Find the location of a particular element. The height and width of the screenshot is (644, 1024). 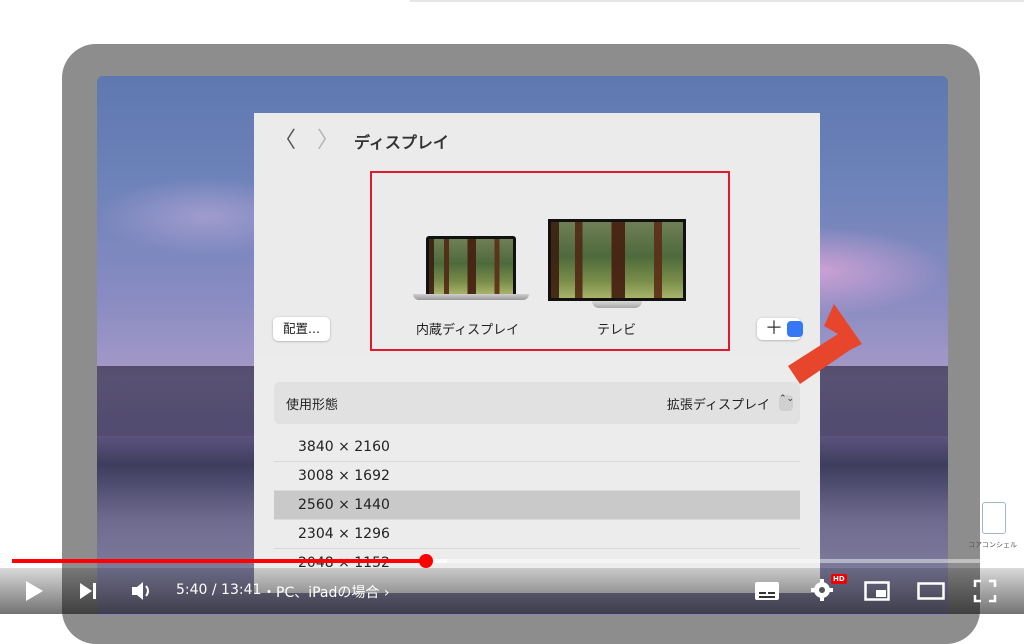

resolution-option: 3008 × 1692 is located at coordinates (537, 475).